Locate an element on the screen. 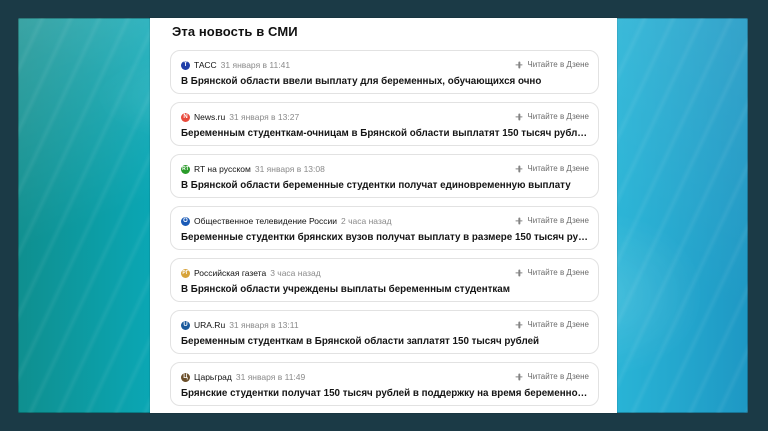  otr-logo-icon: О is located at coordinates (185, 221).